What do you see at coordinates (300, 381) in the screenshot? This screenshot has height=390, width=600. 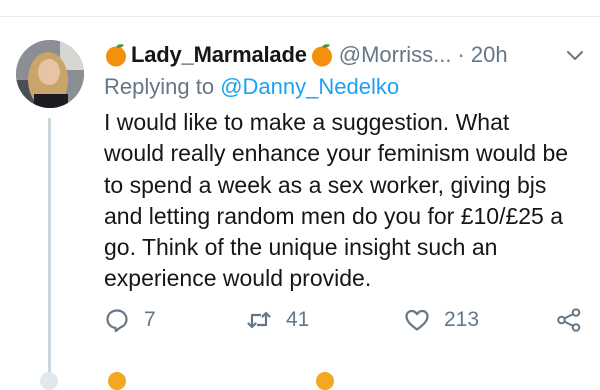 I see `next-tweet-peek` at bounding box center [300, 381].